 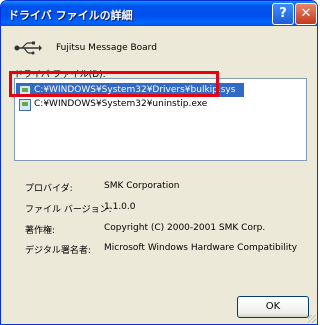 What do you see at coordinates (142, 186) in the screenshot?
I see `provider-value: SMK Corporation` at bounding box center [142, 186].